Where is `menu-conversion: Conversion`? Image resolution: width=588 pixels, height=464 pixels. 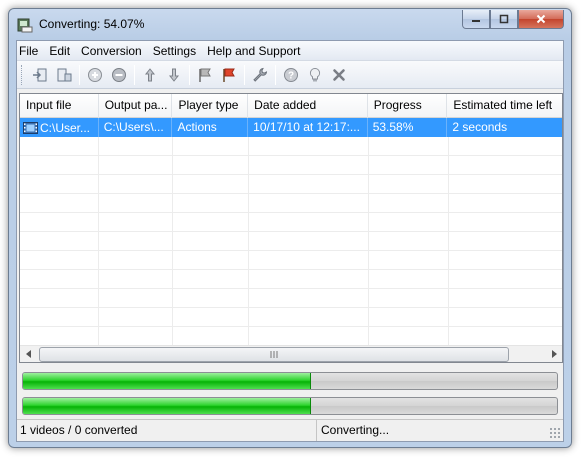 menu-conversion: Conversion is located at coordinates (114, 51).